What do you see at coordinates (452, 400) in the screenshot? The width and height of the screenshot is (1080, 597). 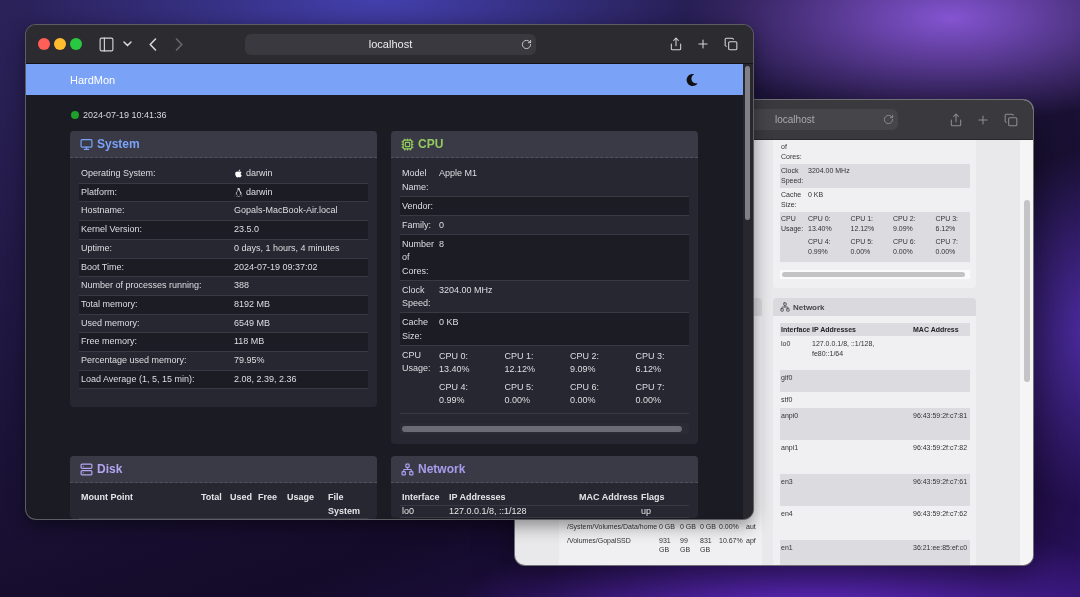 I see `core-usage: 0.99%` at bounding box center [452, 400].